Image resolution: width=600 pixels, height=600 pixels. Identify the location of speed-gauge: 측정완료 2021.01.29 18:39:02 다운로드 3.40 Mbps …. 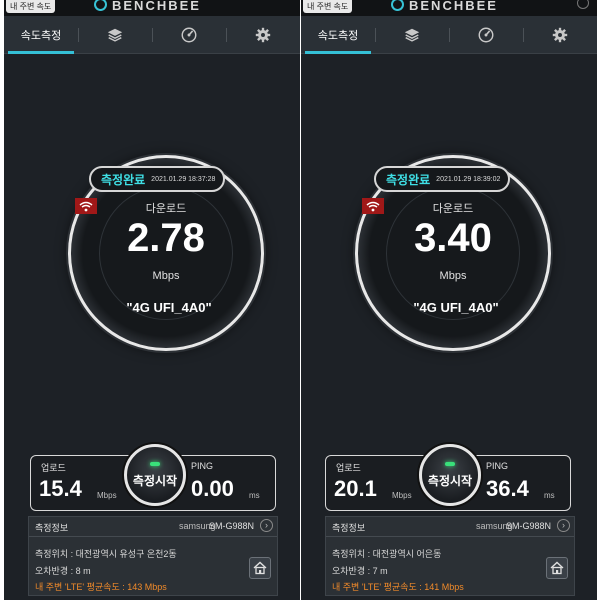
(453, 253).